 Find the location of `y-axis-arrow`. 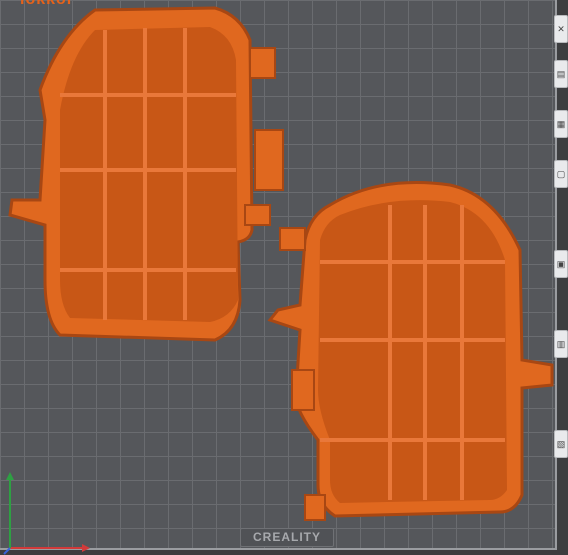

y-axis-arrow is located at coordinates (10, 476).